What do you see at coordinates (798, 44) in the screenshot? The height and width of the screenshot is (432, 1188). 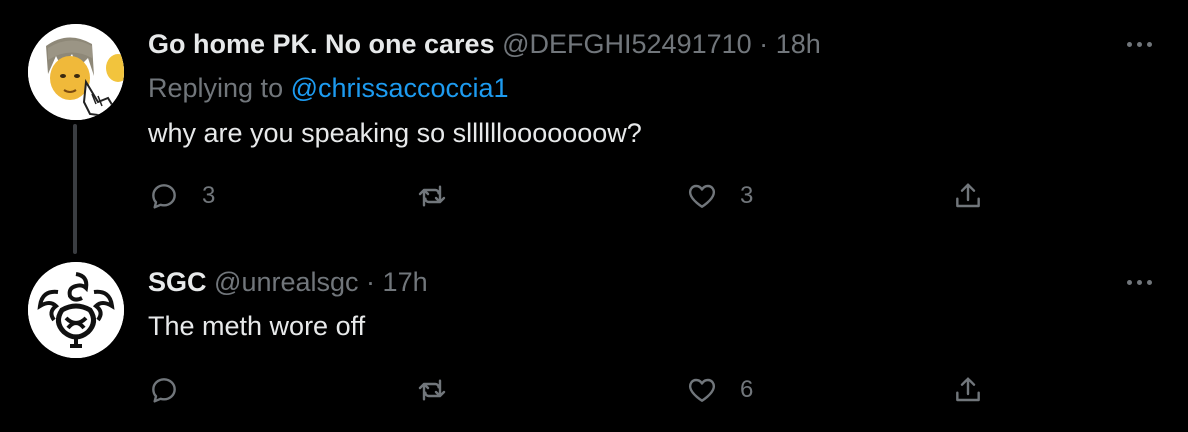 I see `timestamp: 18h` at bounding box center [798, 44].